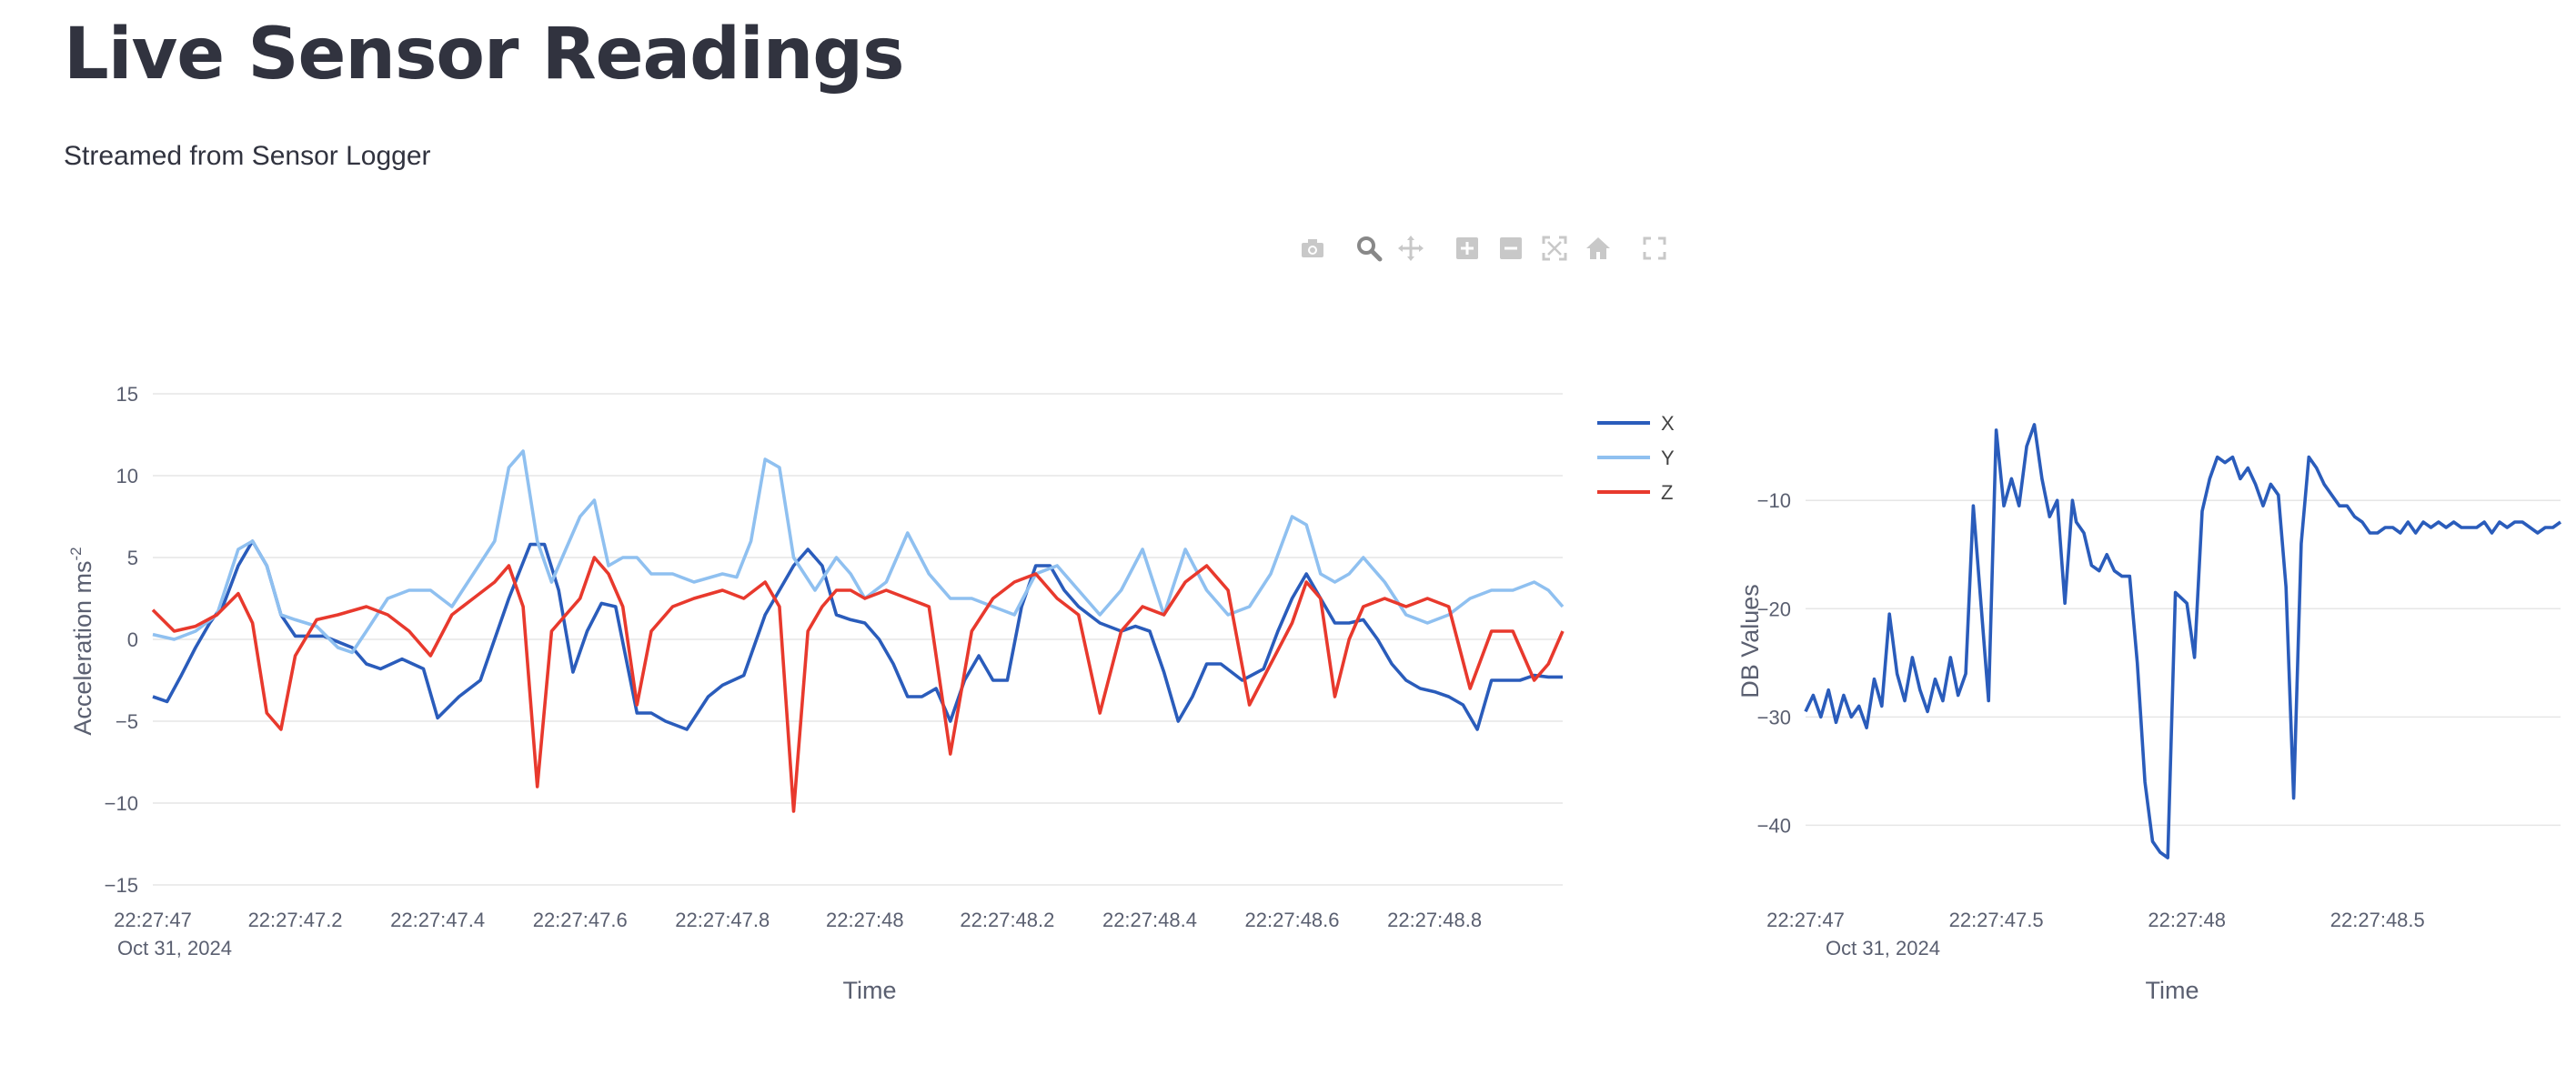 This screenshot has width=2576, height=1075. Describe the element at coordinates (1996, 920) in the screenshot. I see `db-xtick-label: 22:27:47.5` at that location.